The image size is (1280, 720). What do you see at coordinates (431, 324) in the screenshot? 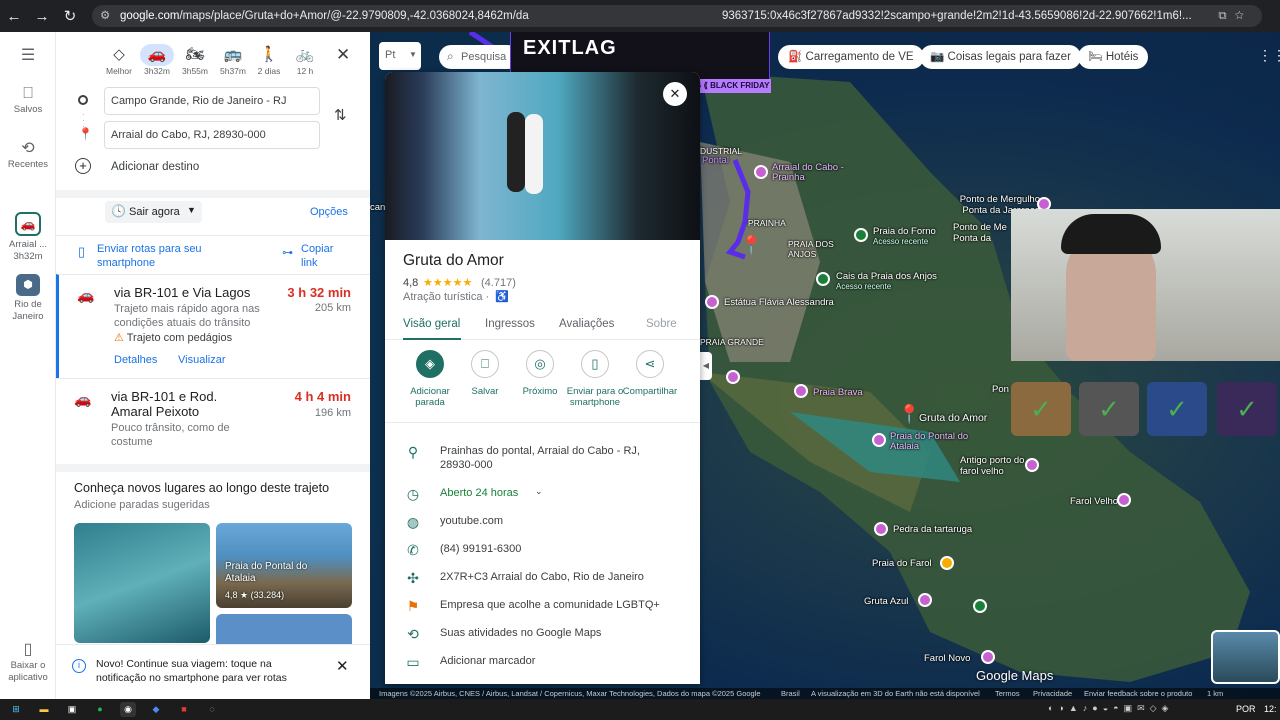
I see `tab-overview: Visão geral` at bounding box center [431, 324].